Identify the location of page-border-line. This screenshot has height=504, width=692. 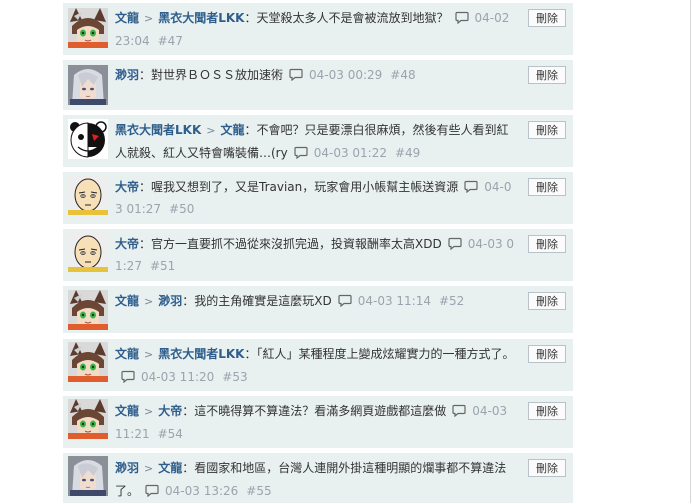
(690, 251).